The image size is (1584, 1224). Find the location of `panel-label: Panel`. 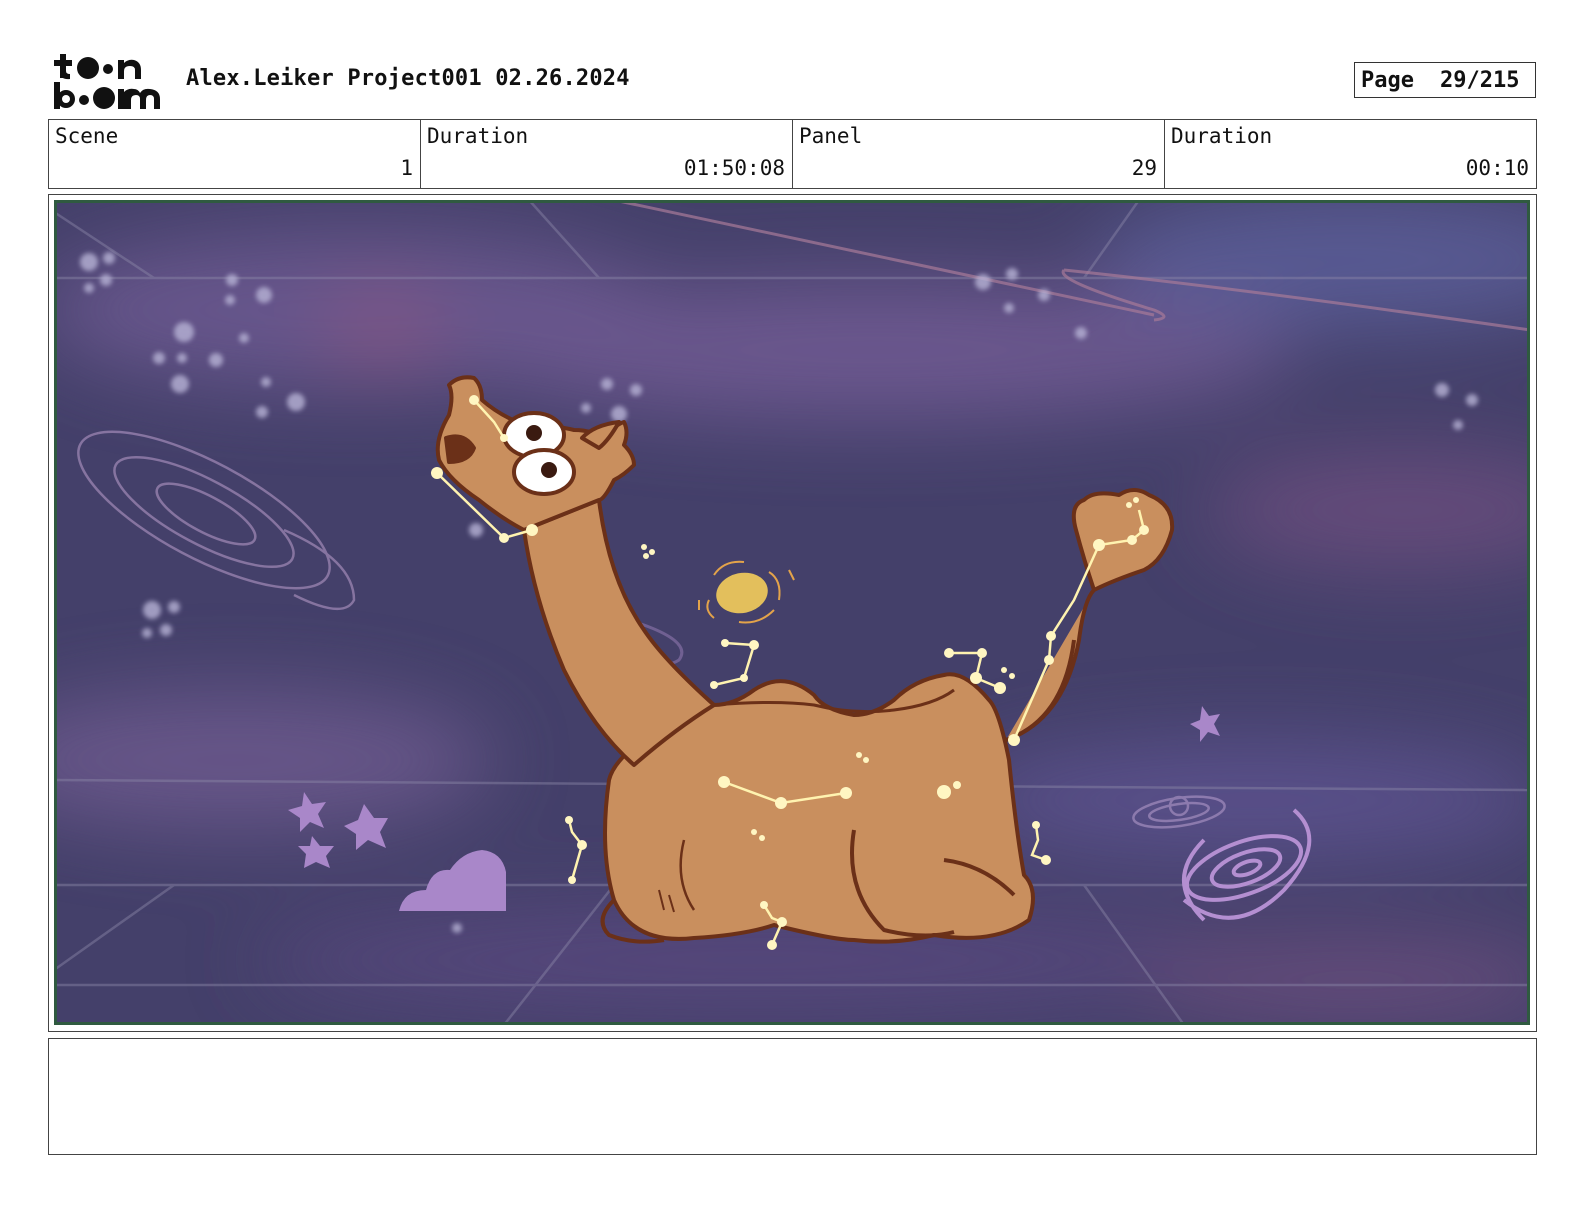

panel-label: Panel is located at coordinates (831, 136).